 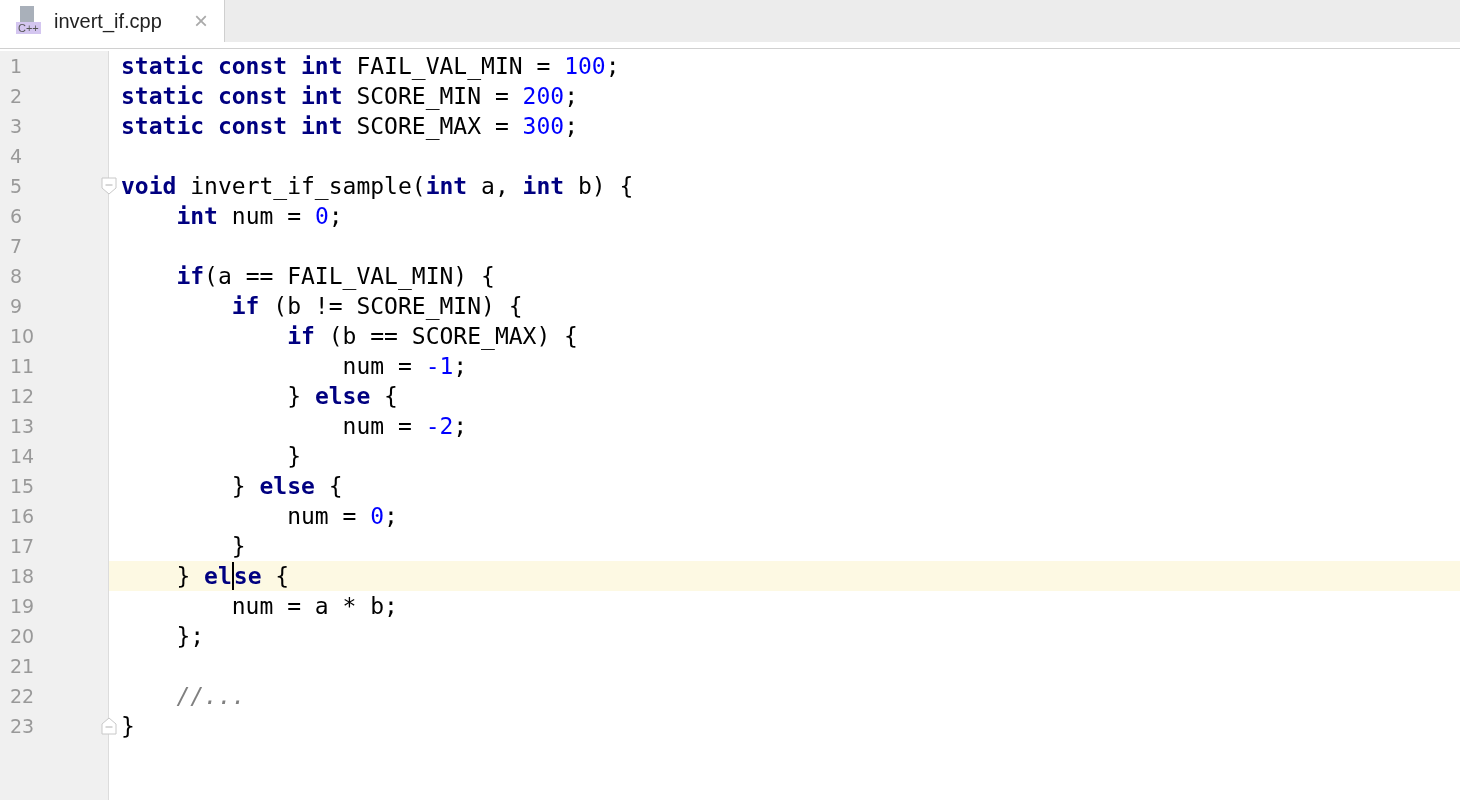 I want to click on code-line: num = 0;, so click(x=342, y=516).